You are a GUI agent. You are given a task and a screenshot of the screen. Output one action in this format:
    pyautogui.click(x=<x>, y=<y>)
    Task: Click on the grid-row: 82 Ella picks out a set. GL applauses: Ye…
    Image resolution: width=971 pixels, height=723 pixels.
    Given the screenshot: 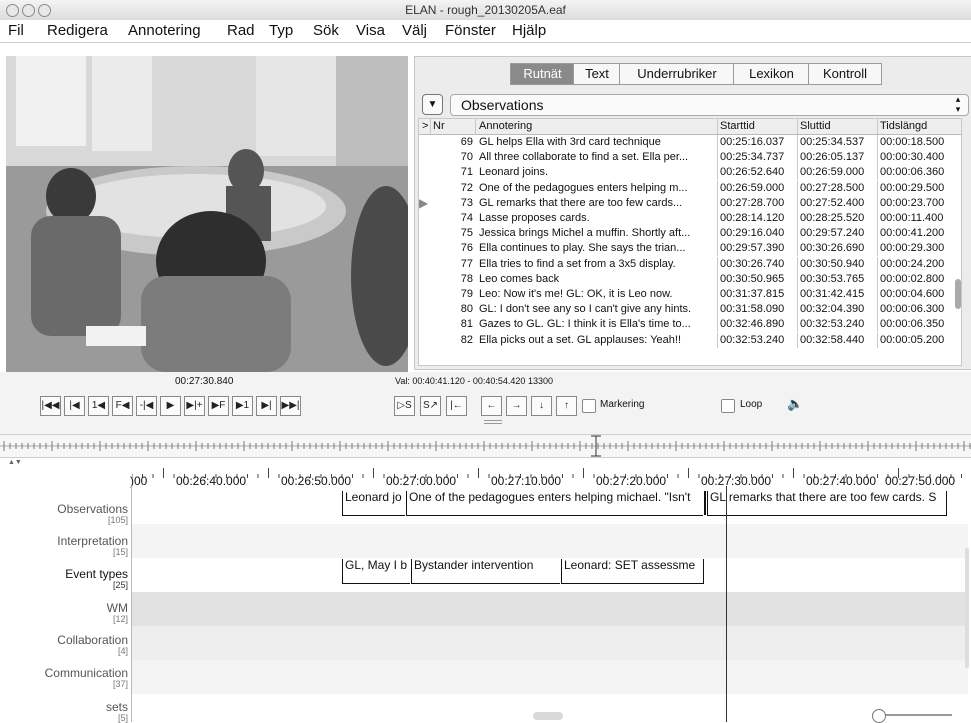 What is the action you would take?
    pyautogui.click(x=690, y=340)
    